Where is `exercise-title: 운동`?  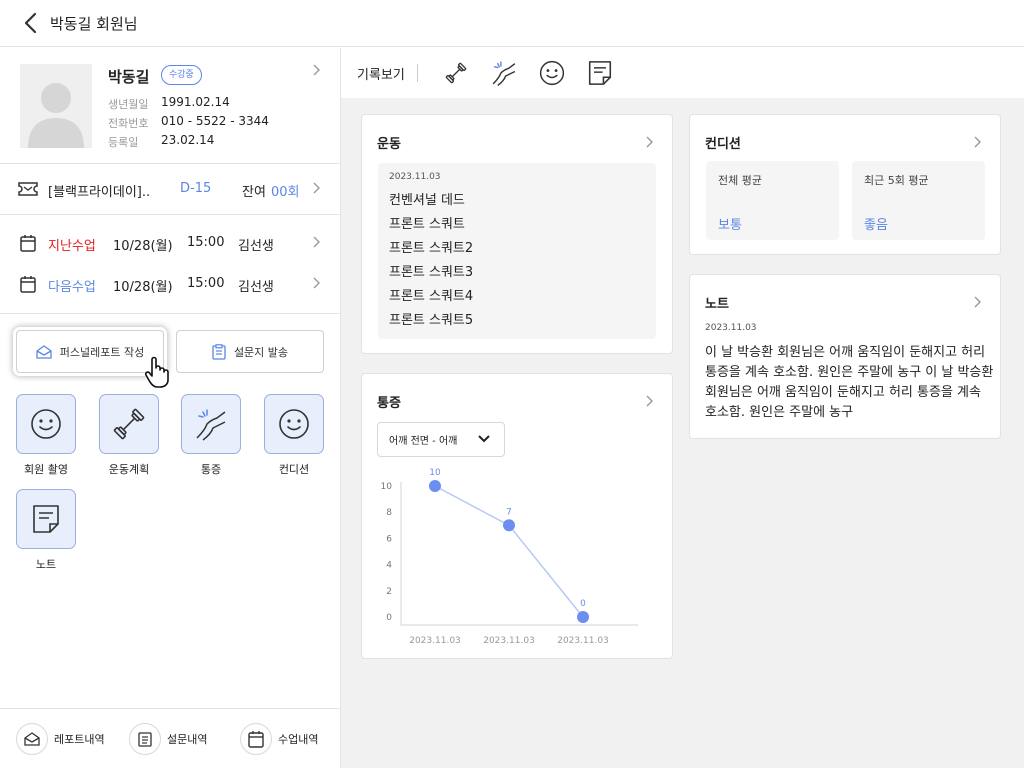 exercise-title: 운동 is located at coordinates (389, 144).